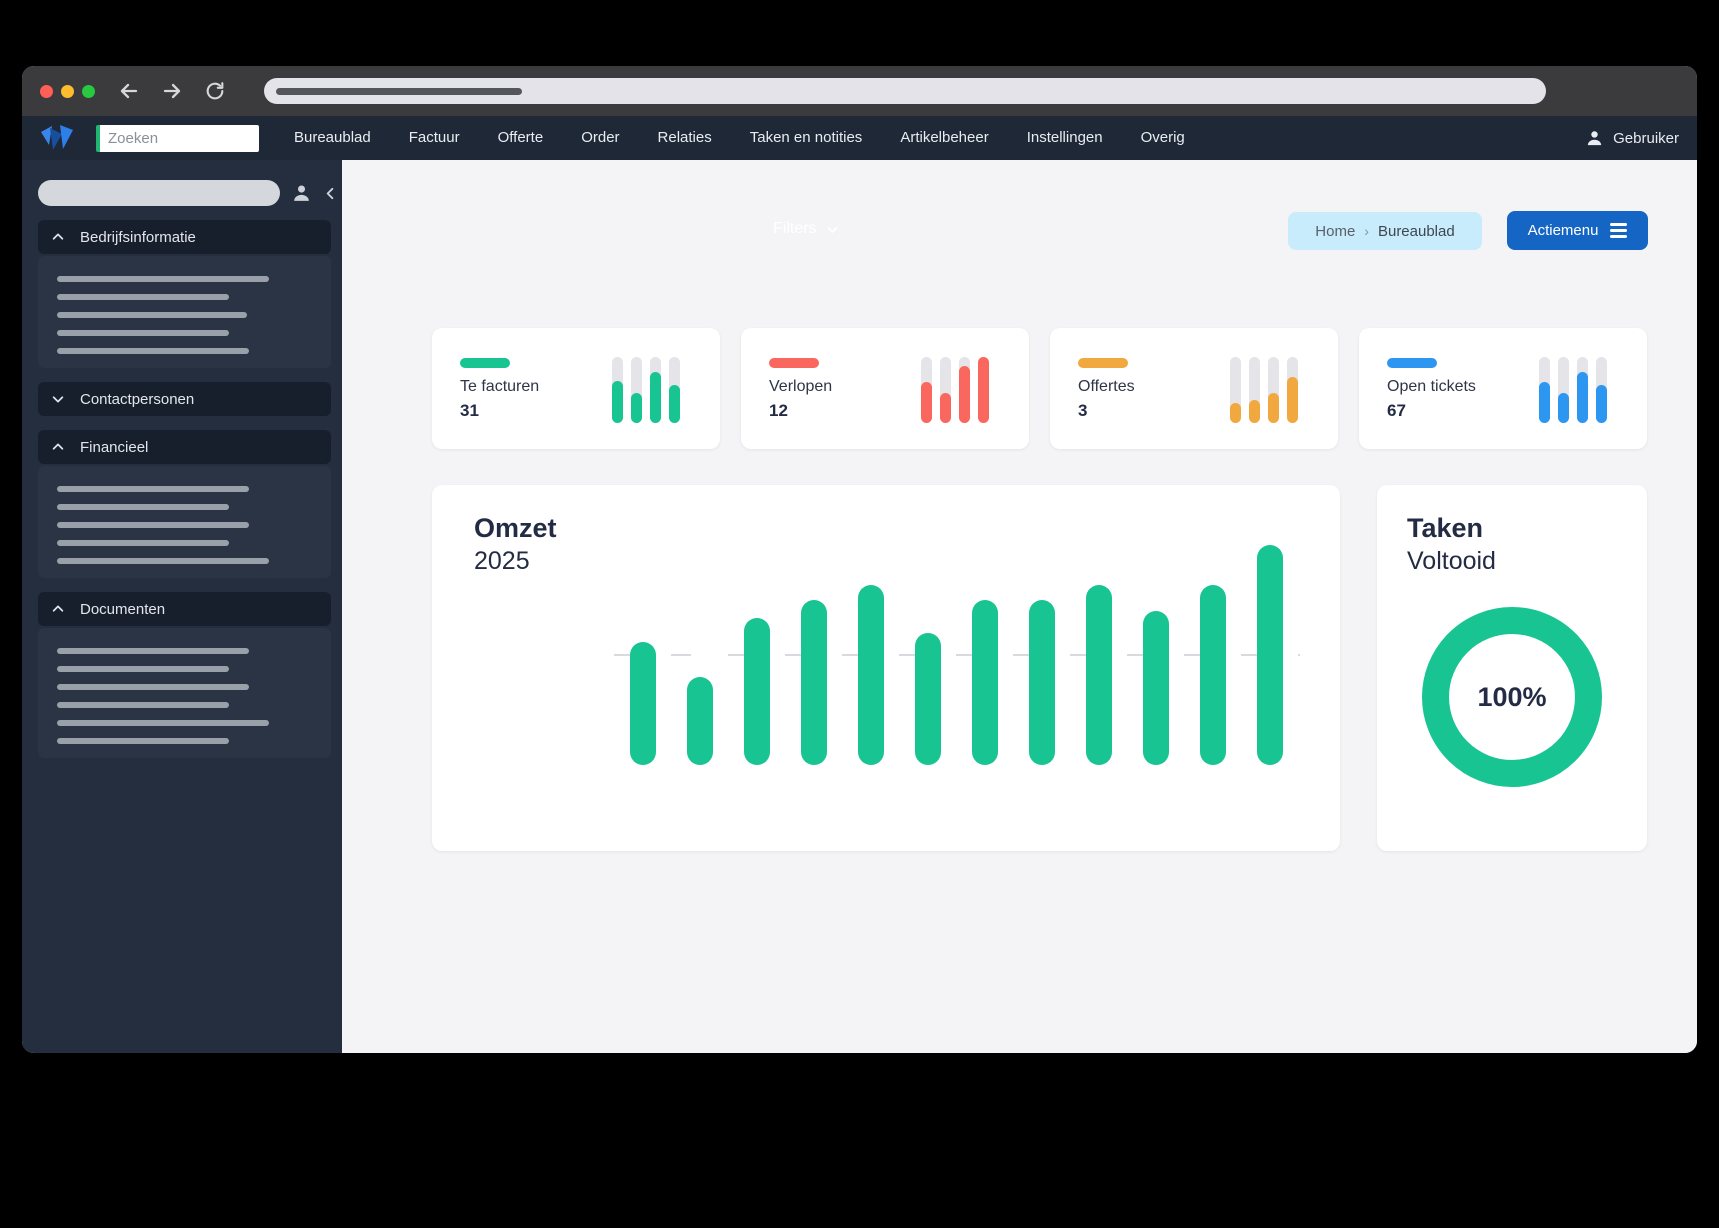  I want to click on sidebar-section-contactpersonen: Contactpersonen, so click(184, 399).